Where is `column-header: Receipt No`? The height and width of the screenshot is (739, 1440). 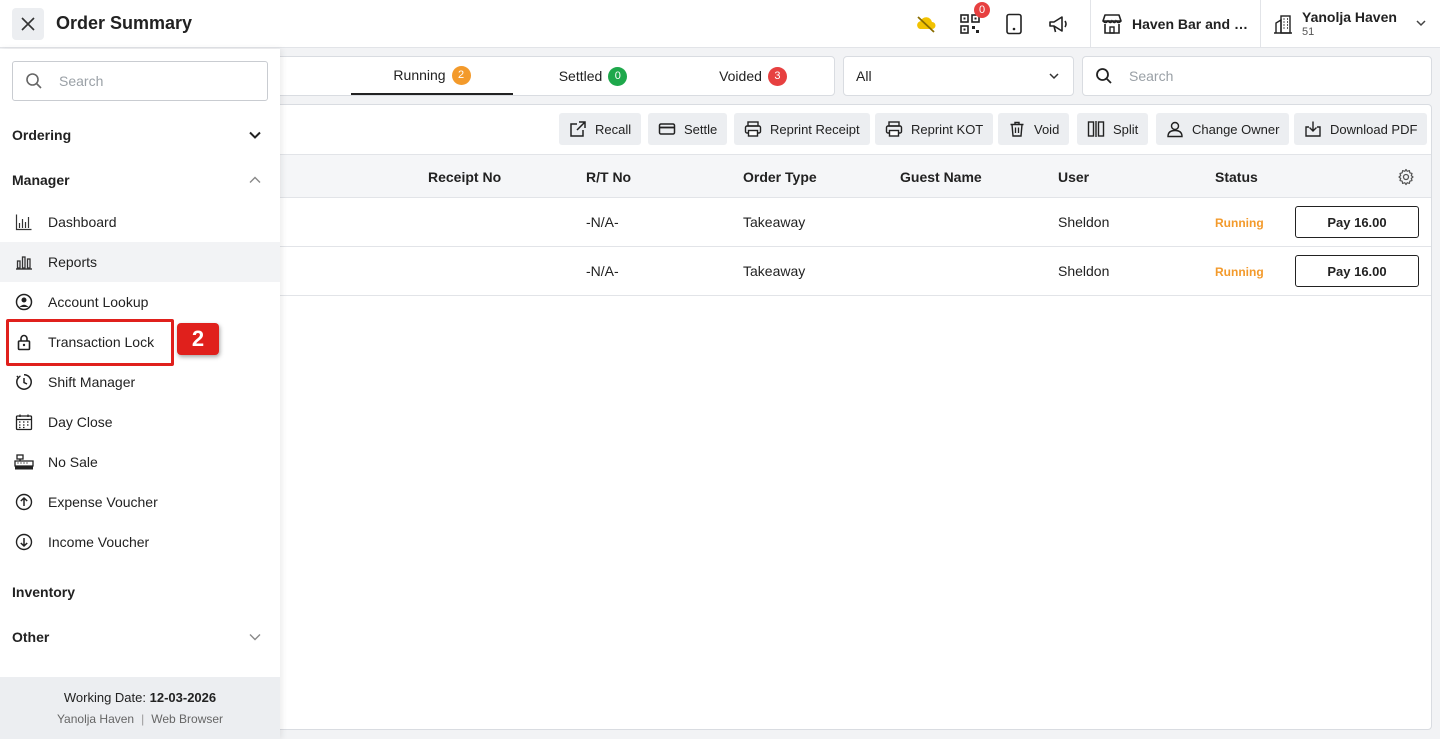
column-header: Receipt No is located at coordinates (464, 177).